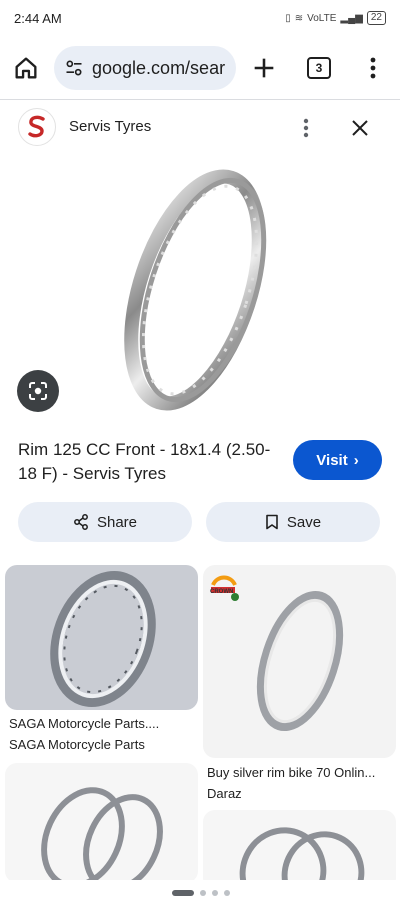 This screenshot has height=910, width=400. I want to click on share-label: Share, so click(117, 522).